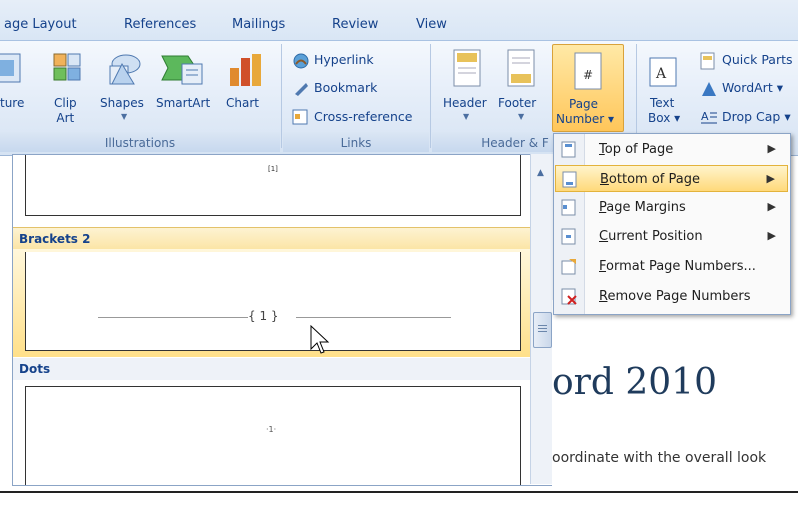 The image size is (798, 510). I want to click on text-box-icon: A, so click(663, 72).